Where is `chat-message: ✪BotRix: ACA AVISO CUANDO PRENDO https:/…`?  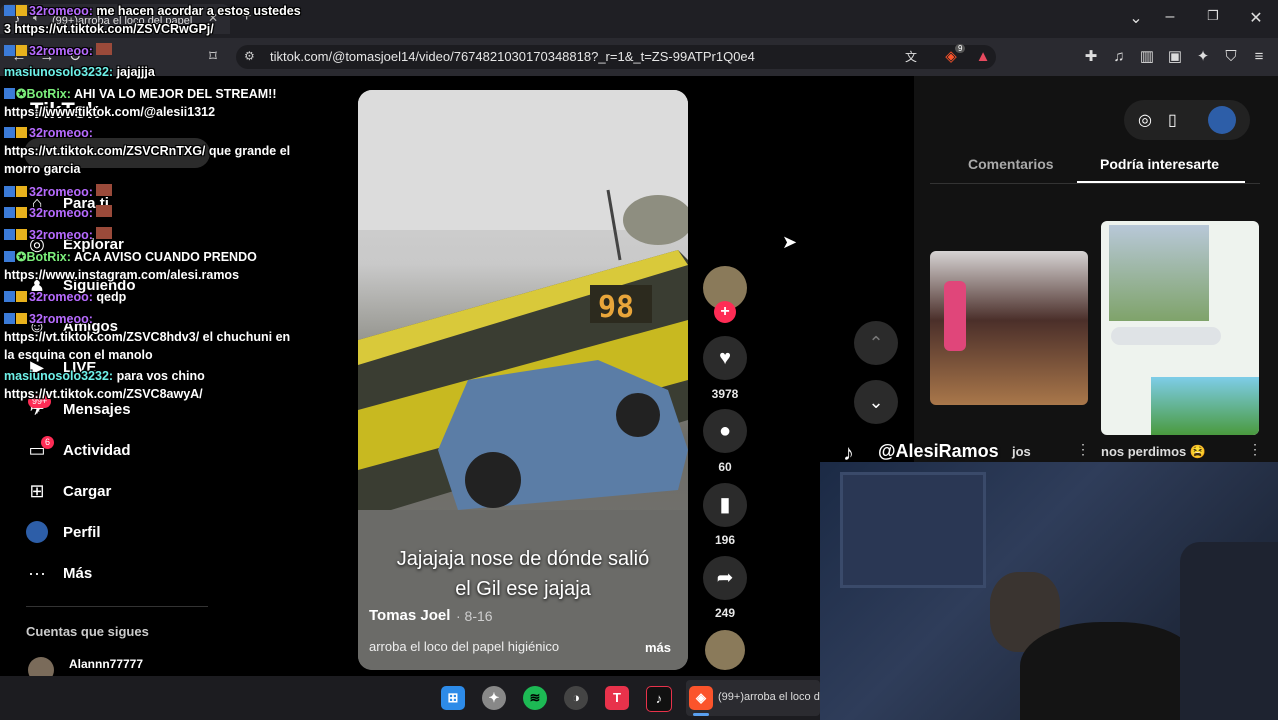
chat-message: ✪BotRix: ACA AVISO CUANDO PRENDO https:/… is located at coordinates (130, 266).